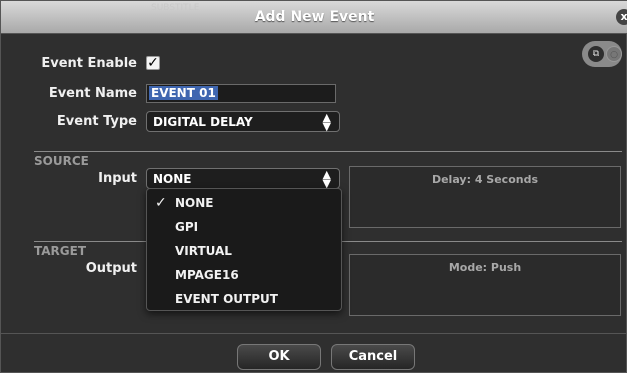  Describe the element at coordinates (245, 203) in the screenshot. I see `menu-item-none: ✓ NONE` at that location.